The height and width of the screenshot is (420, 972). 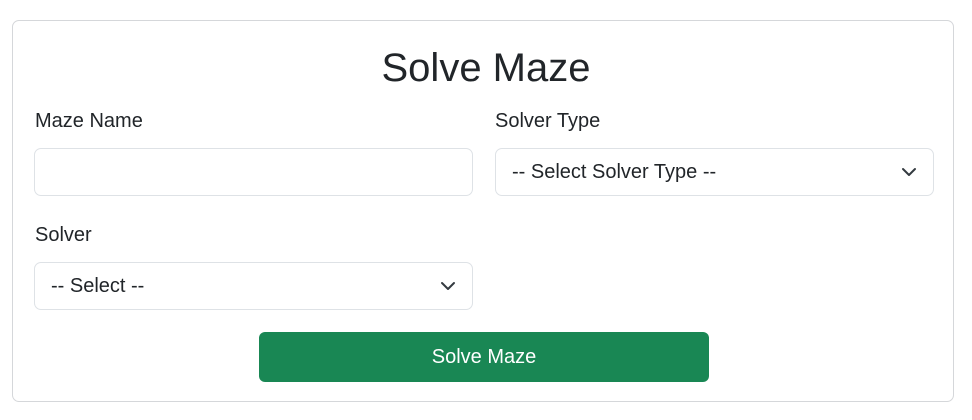 What do you see at coordinates (89, 121) in the screenshot?
I see `maze-name-label: Maze Name` at bounding box center [89, 121].